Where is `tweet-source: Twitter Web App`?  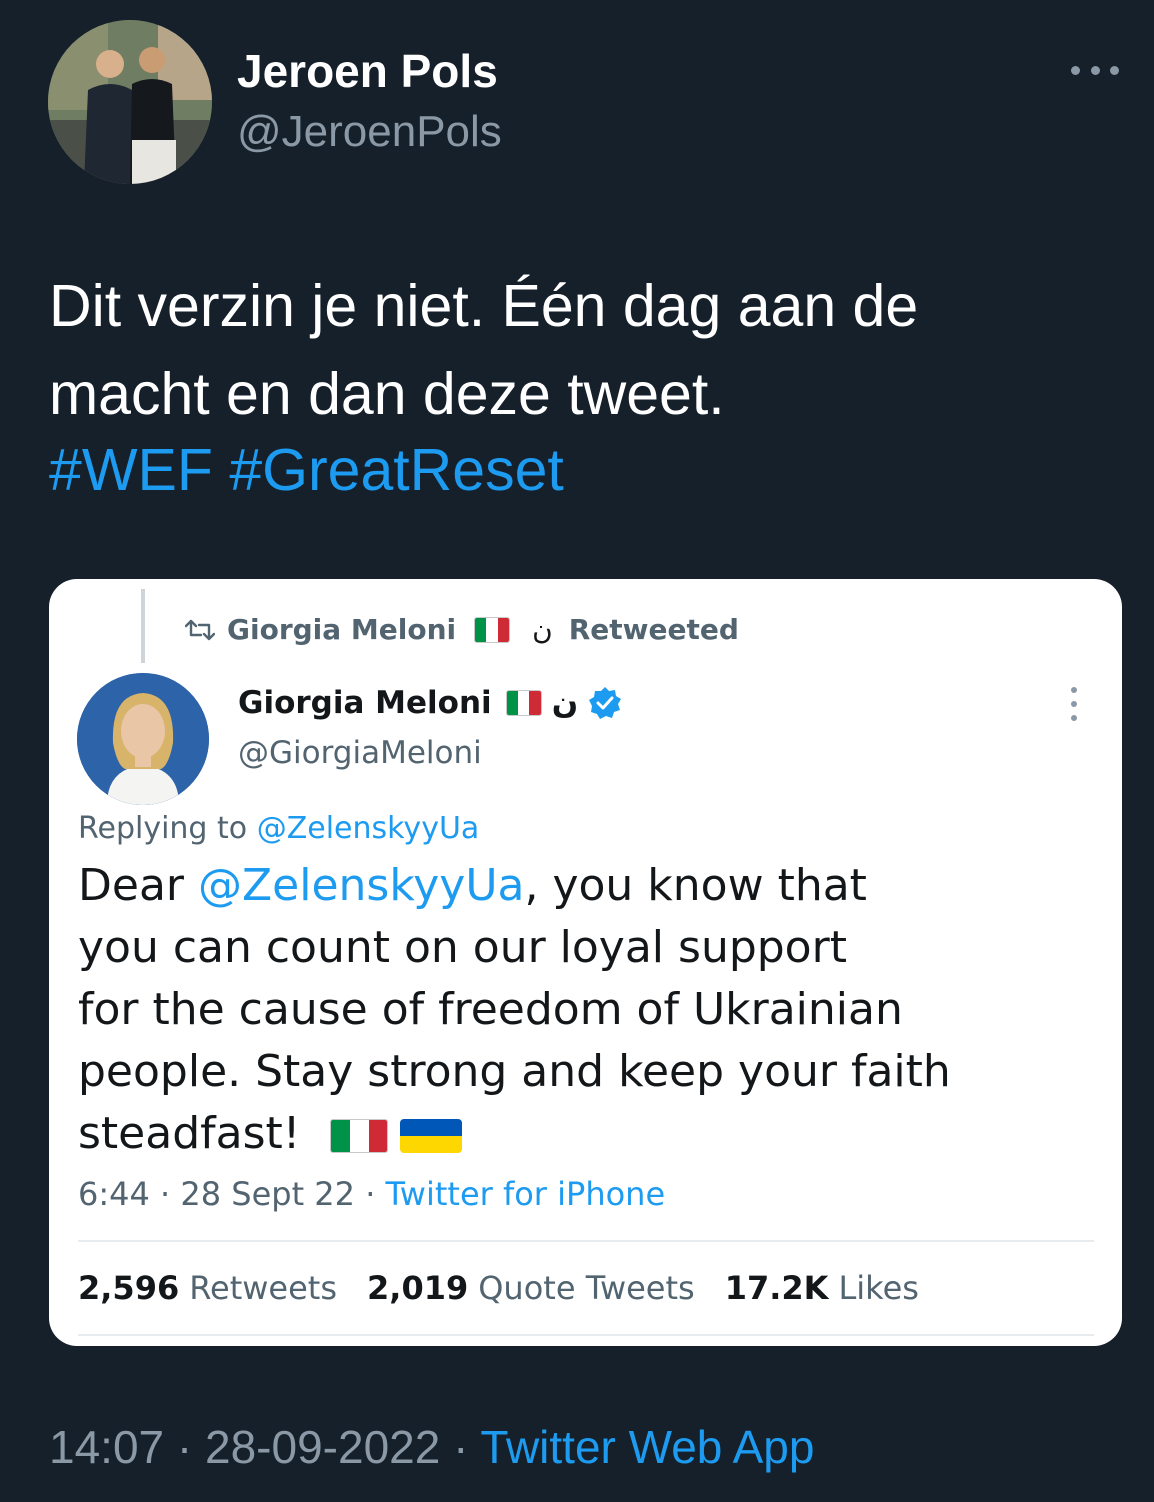 tweet-source: Twitter Web App is located at coordinates (647, 1447).